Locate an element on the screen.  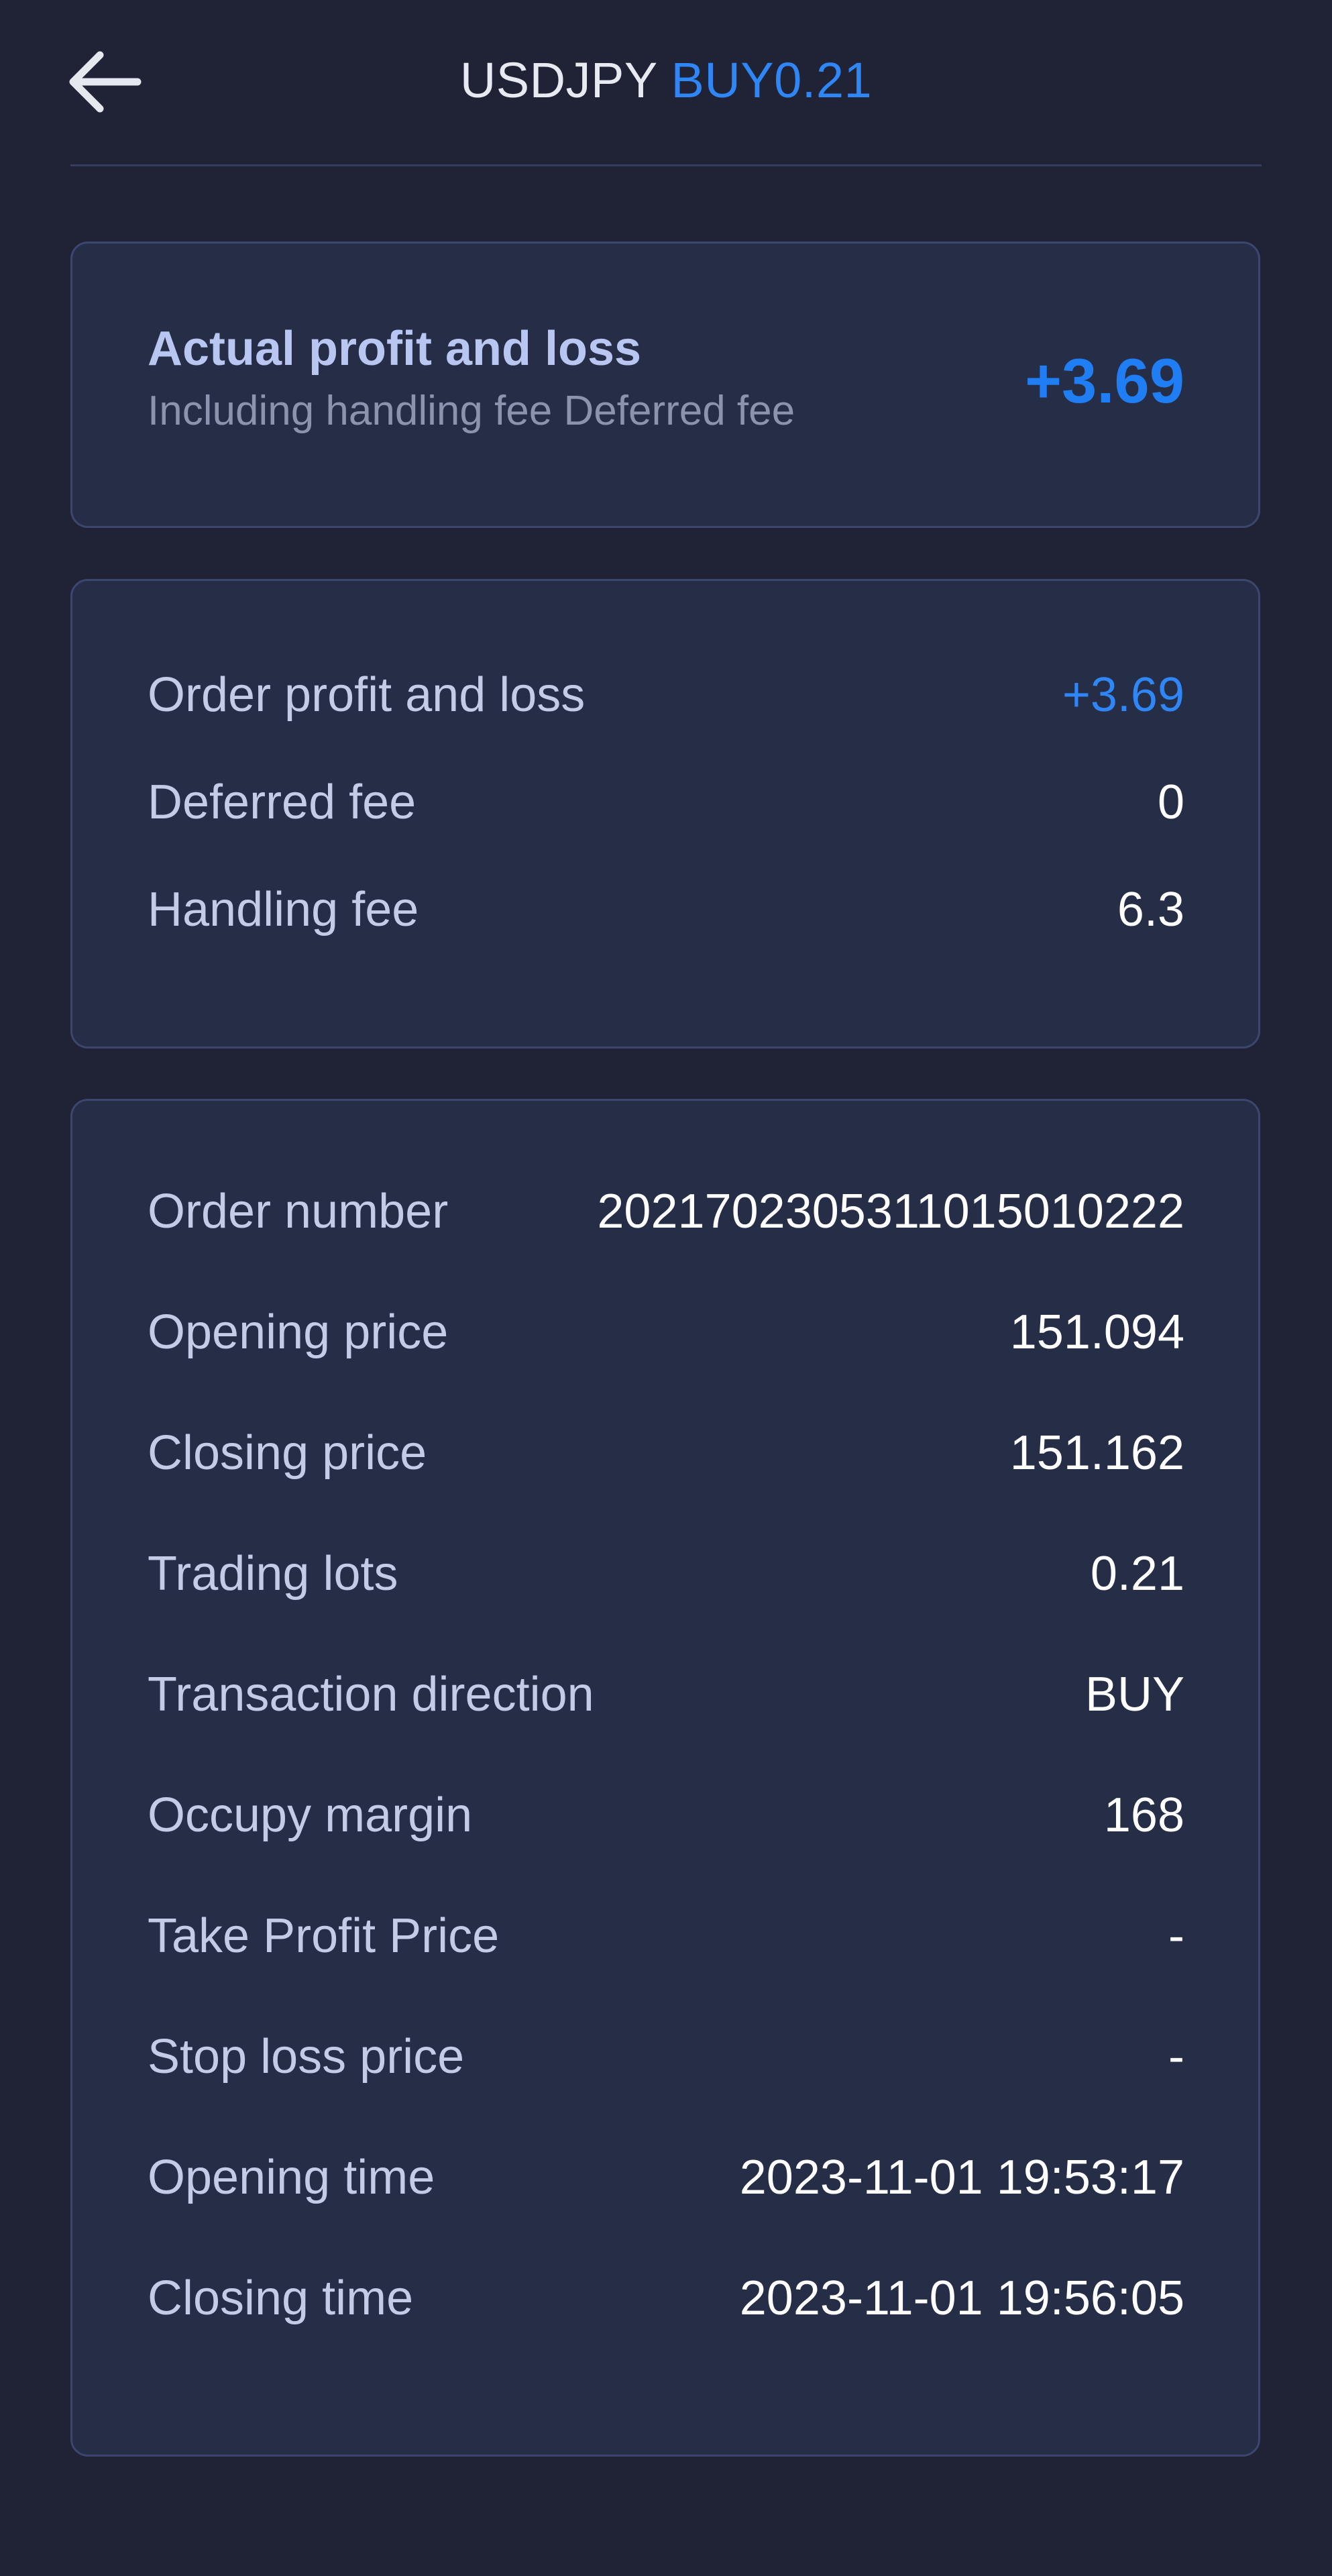
actual-pl-value: +3.69 is located at coordinates (1104, 380).